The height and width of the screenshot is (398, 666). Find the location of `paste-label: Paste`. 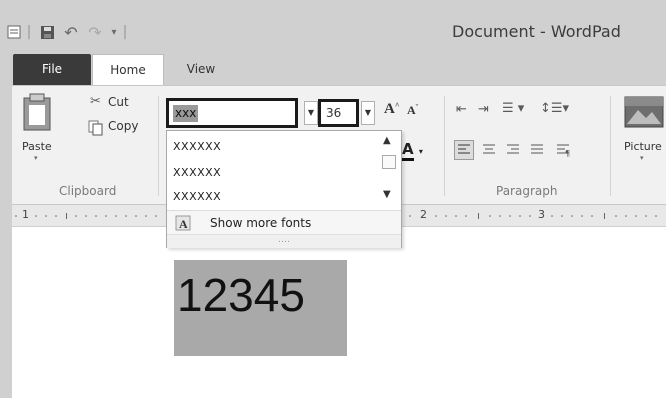

paste-label: Paste is located at coordinates (37, 146).